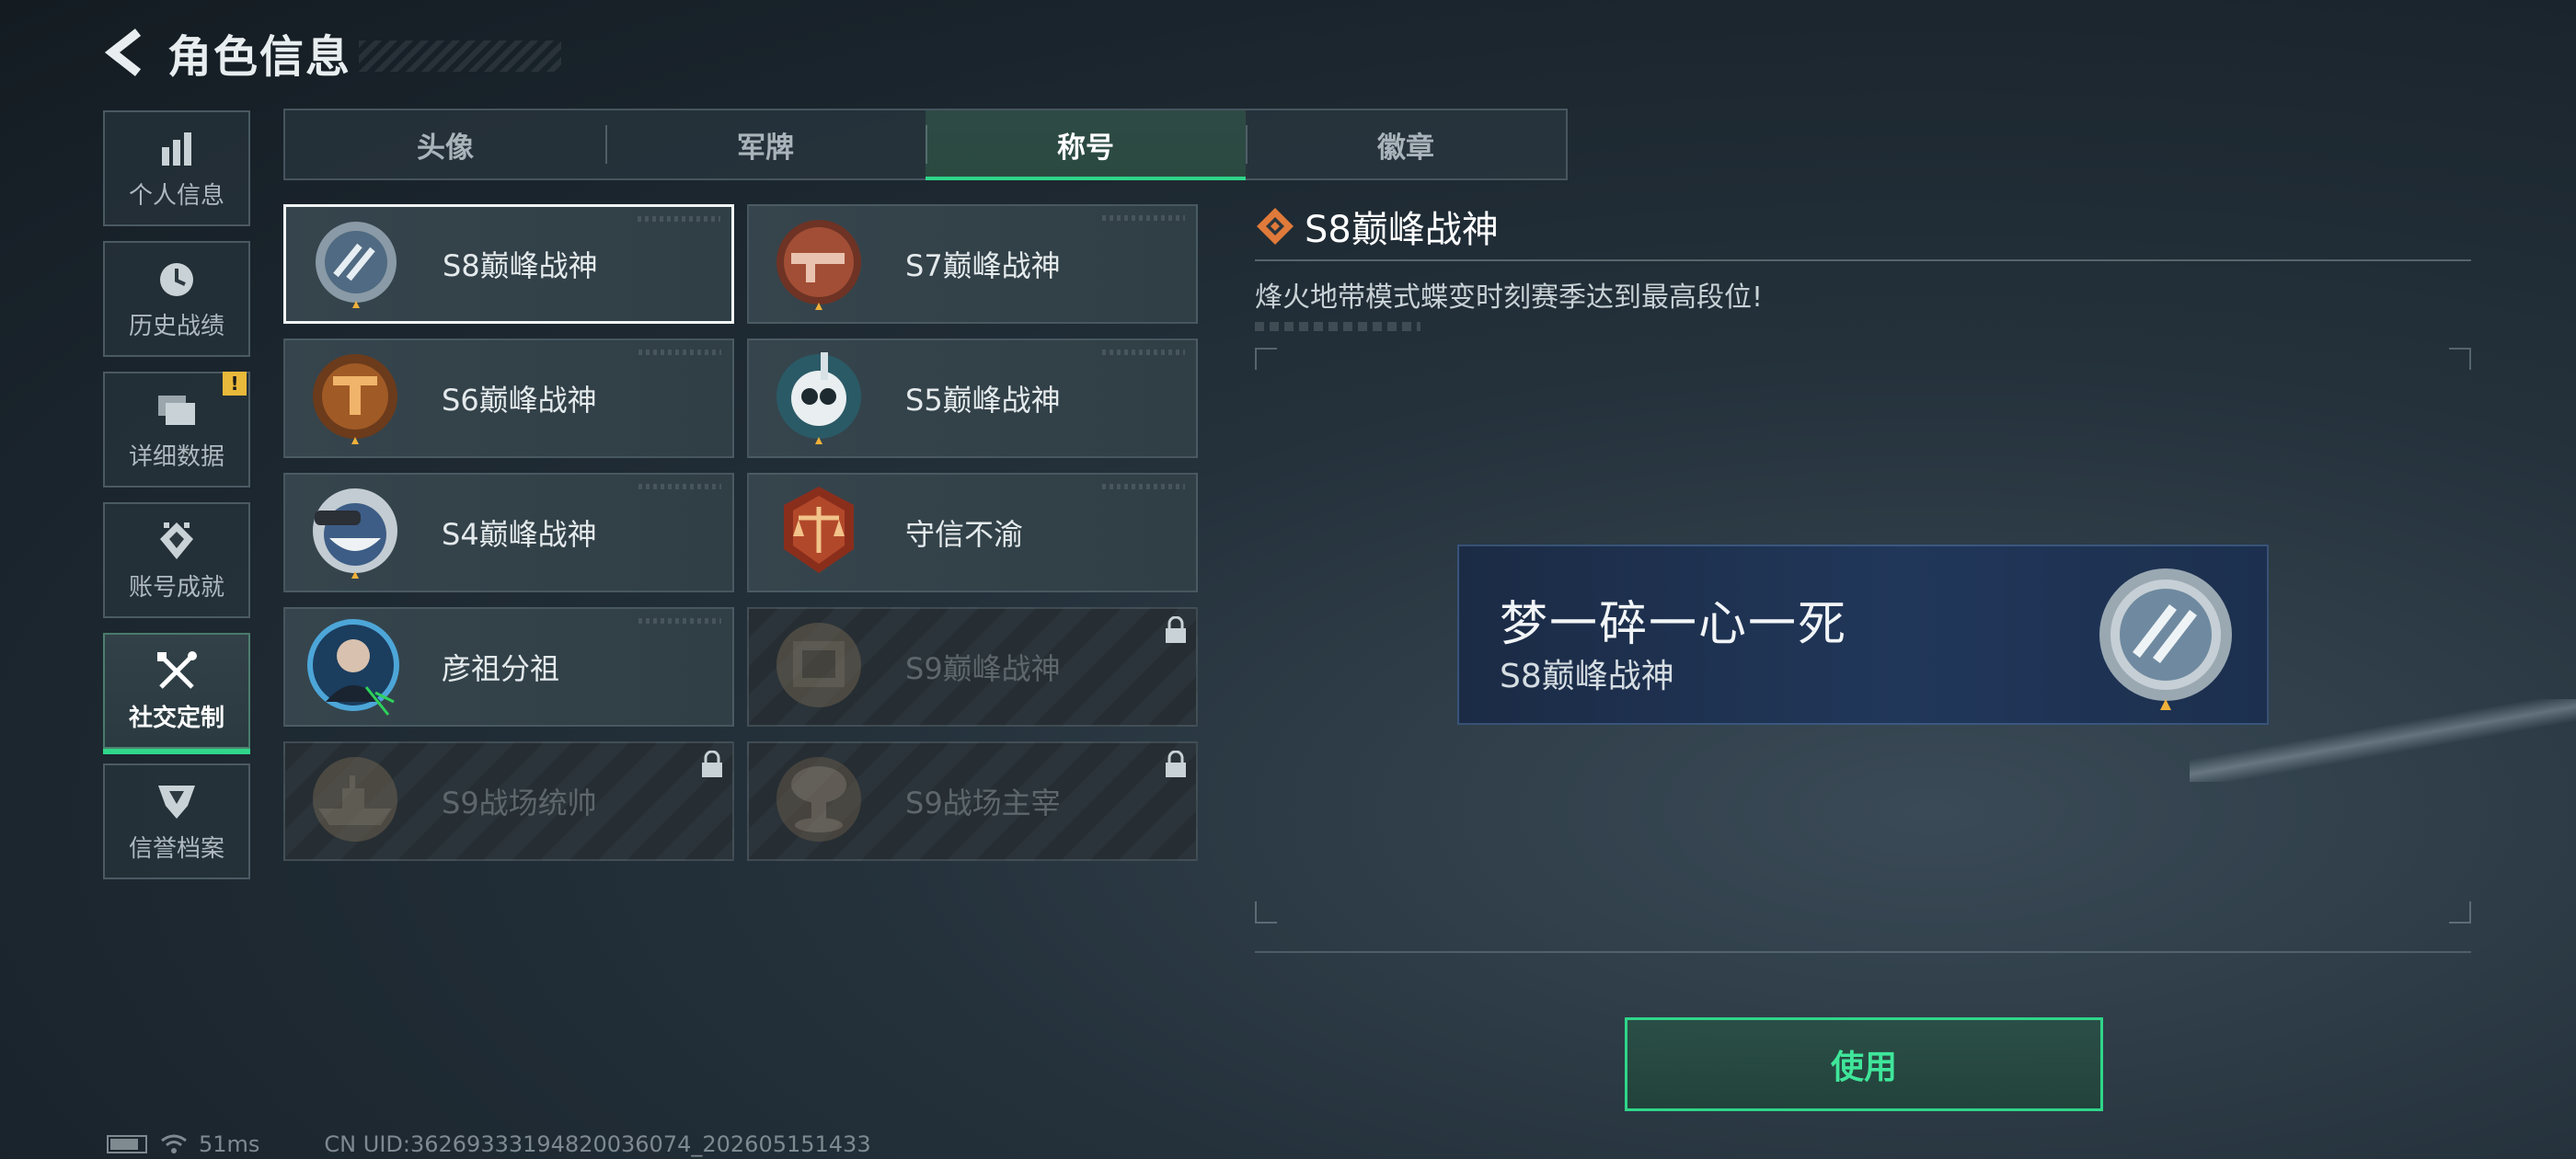 The image size is (2576, 1159). Describe the element at coordinates (818, 532) in the screenshot. I see `scales-emblem-icon` at that location.